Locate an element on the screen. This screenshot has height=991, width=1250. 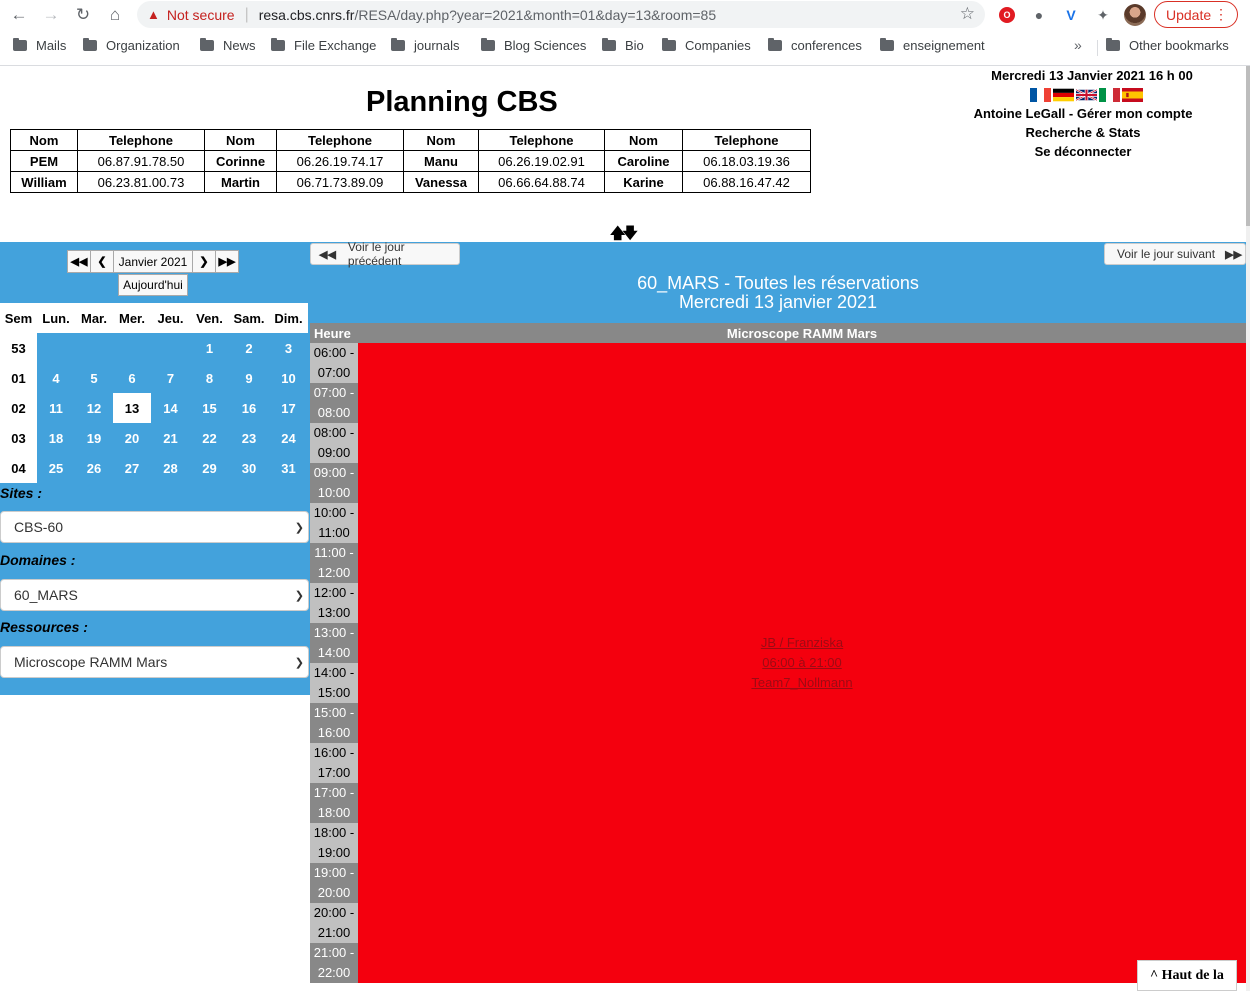
calendar-day: 31 is located at coordinates (288, 468).